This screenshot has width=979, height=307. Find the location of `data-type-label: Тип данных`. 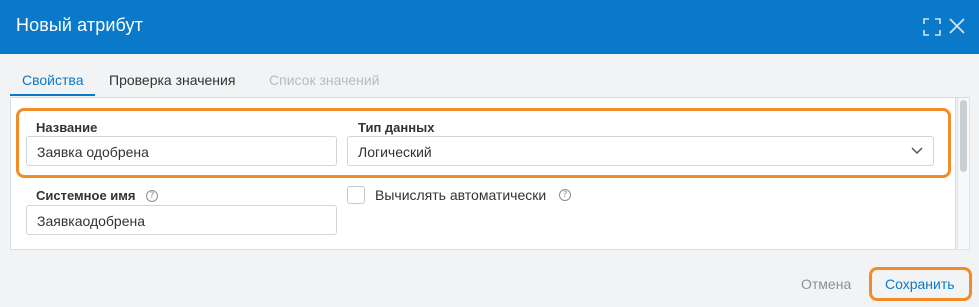

data-type-label: Тип данных is located at coordinates (396, 127).